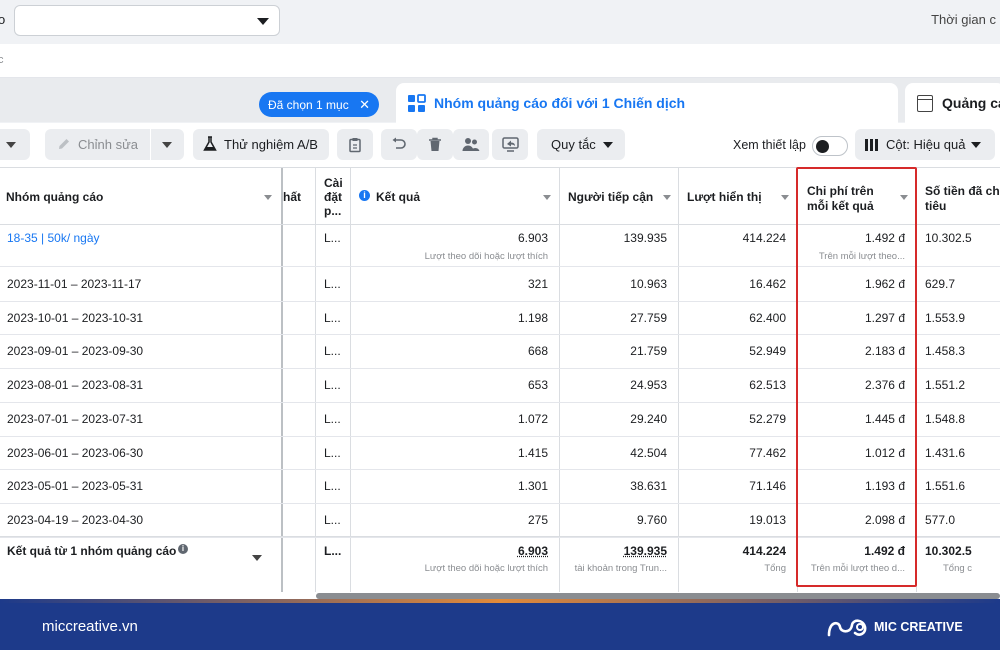  What do you see at coordinates (856, 377) in the screenshot?
I see `cost-per-result-highlight` at bounding box center [856, 377].